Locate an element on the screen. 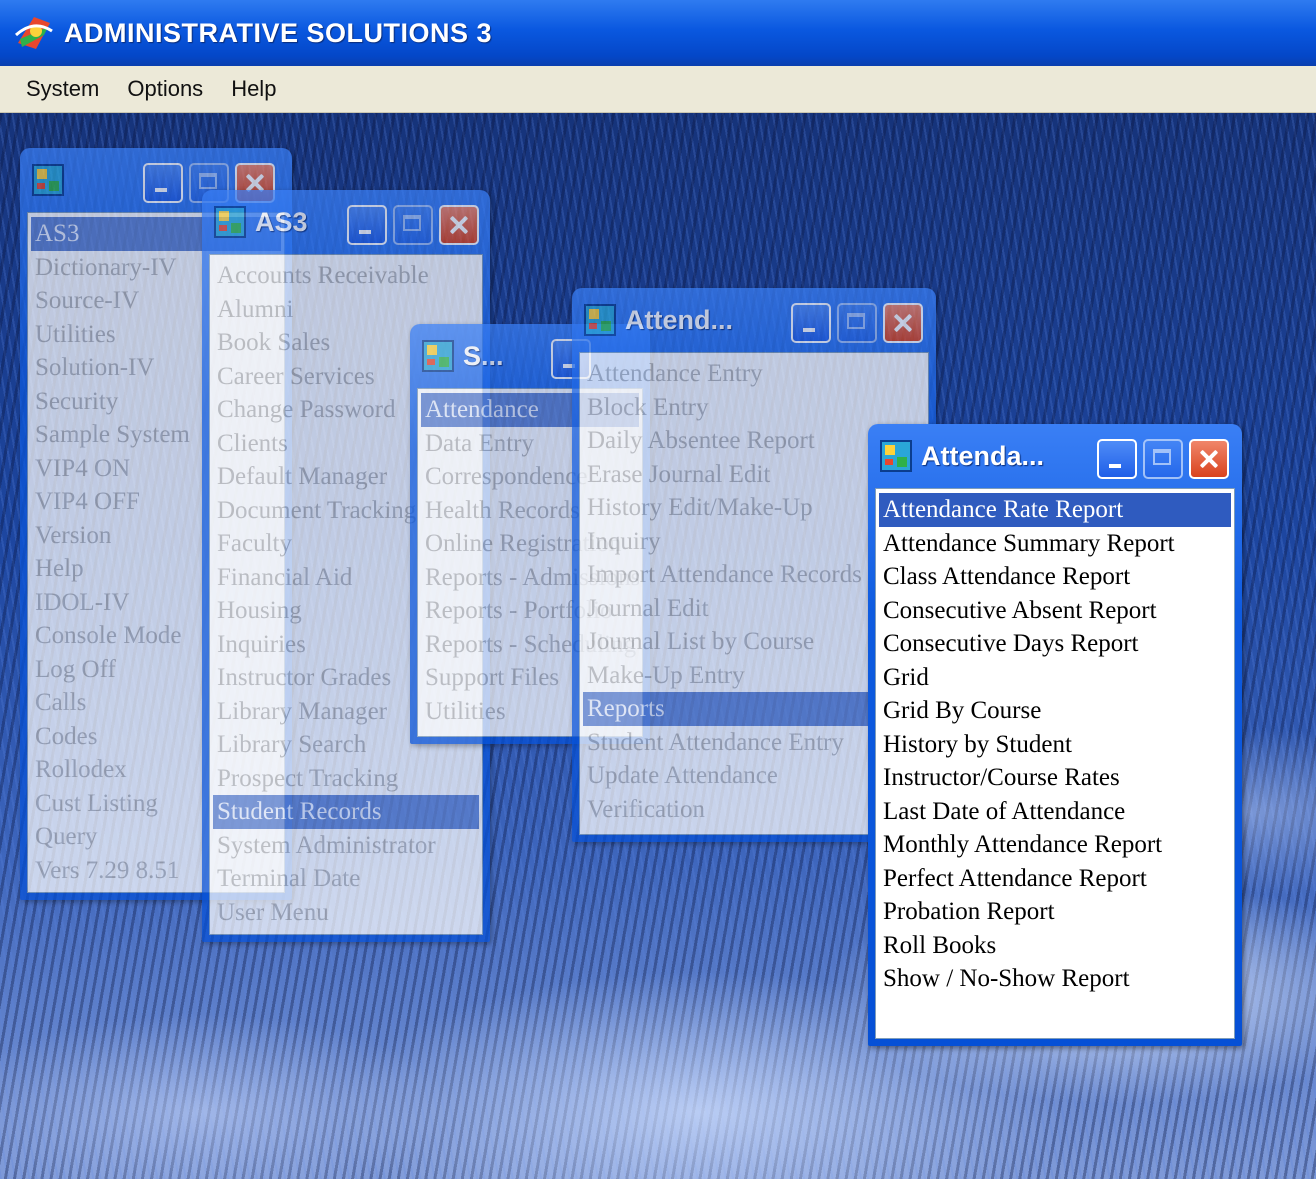 The width and height of the screenshot is (1316, 1179). list-item: Monthly Attendance Report is located at coordinates (1055, 845).